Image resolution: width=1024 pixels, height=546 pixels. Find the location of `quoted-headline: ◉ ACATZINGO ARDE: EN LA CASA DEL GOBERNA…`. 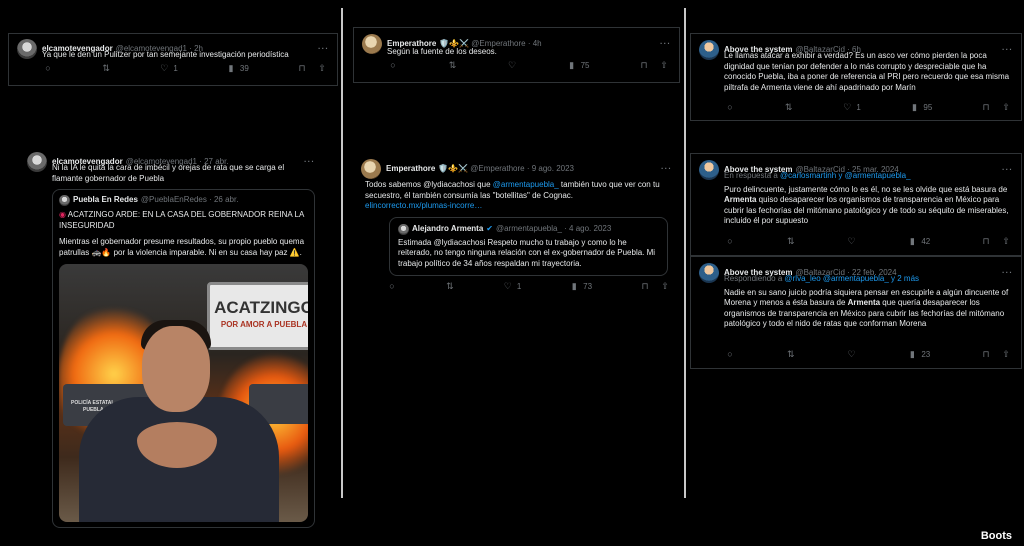

quoted-headline: ◉ ACATZINGO ARDE: EN LA CASA DEL GOBERNA… is located at coordinates (183, 220).